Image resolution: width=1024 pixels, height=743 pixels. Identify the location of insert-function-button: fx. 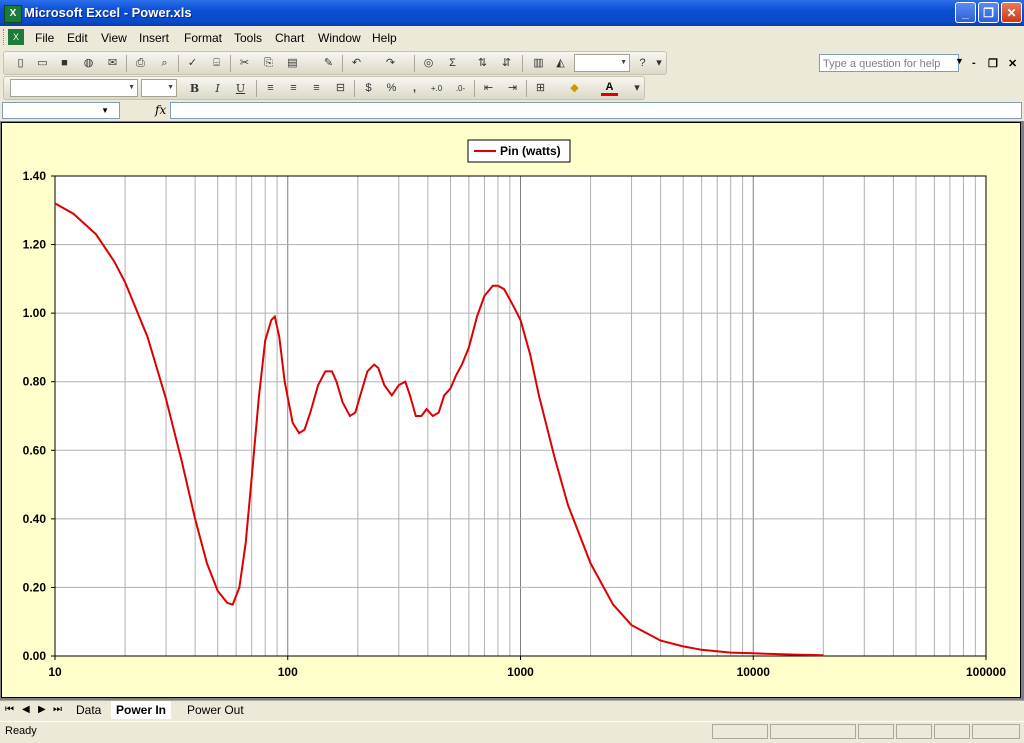
(160, 110).